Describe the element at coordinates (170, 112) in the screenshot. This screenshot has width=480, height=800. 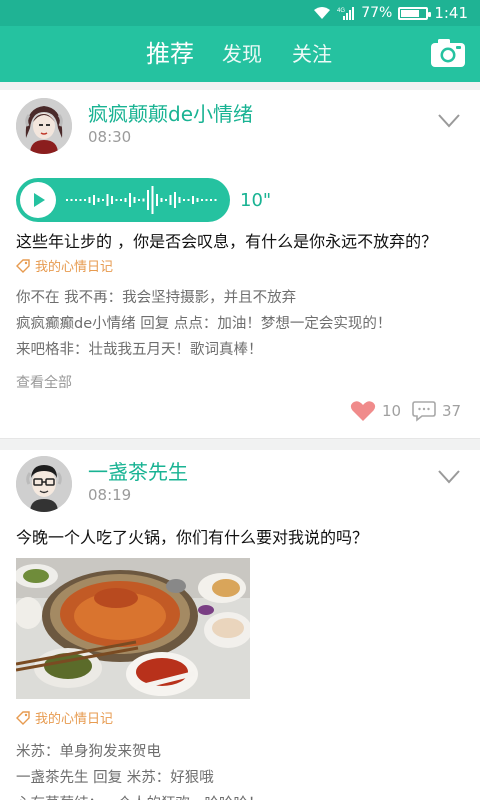
I see `username: 疯疯颠颠de小情绪` at that location.